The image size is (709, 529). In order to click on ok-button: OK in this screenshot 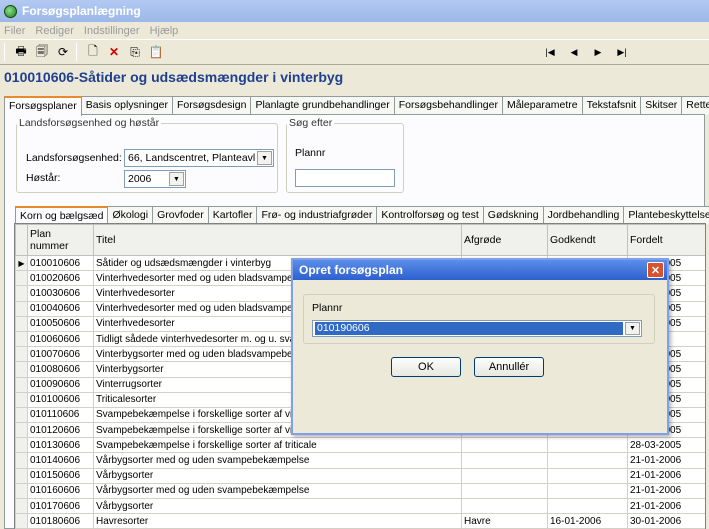, I will do `click(426, 367)`.